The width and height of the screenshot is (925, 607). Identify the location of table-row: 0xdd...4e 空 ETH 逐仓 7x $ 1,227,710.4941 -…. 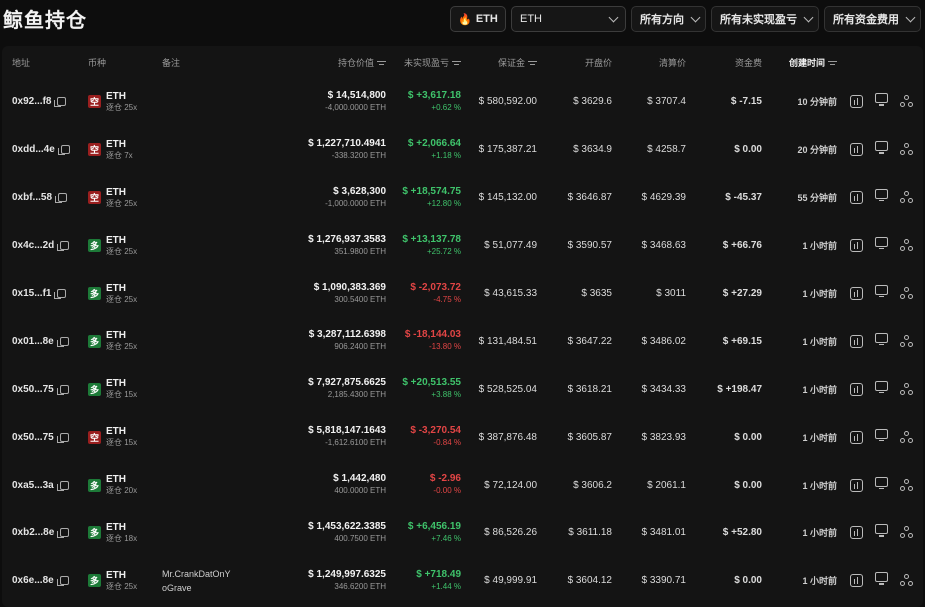
(462, 150).